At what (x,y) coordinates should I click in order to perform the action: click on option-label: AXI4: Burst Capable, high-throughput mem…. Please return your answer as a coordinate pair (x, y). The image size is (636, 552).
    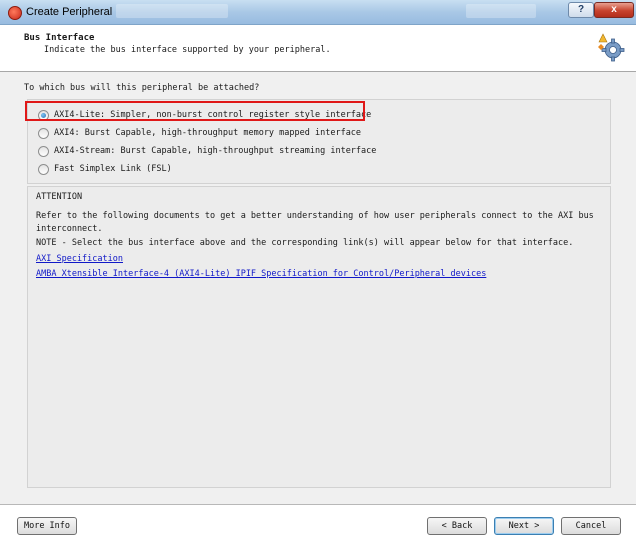
    Looking at the image, I should click on (208, 133).